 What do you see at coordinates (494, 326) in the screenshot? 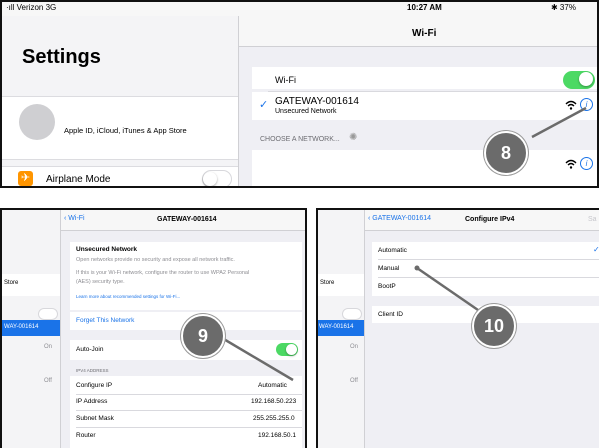
I see `step-callout-10: 10` at bounding box center [494, 326].